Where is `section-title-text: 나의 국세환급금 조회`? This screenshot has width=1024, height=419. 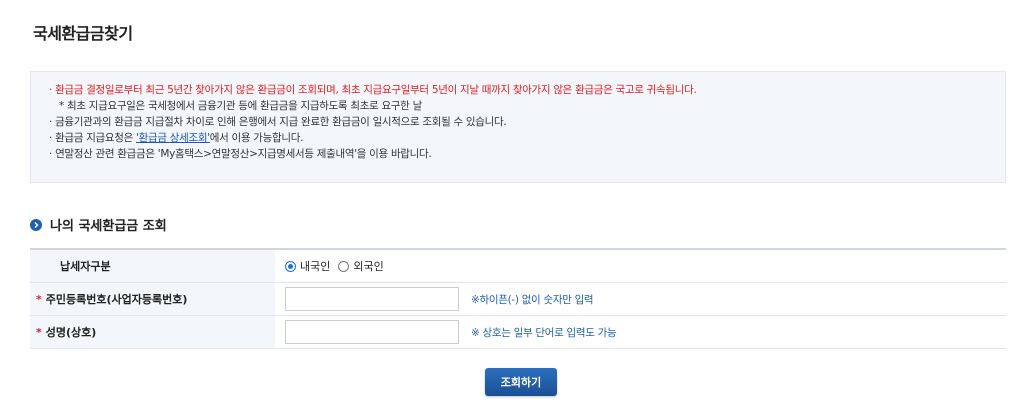 section-title-text: 나의 국세환급금 조회 is located at coordinates (108, 226).